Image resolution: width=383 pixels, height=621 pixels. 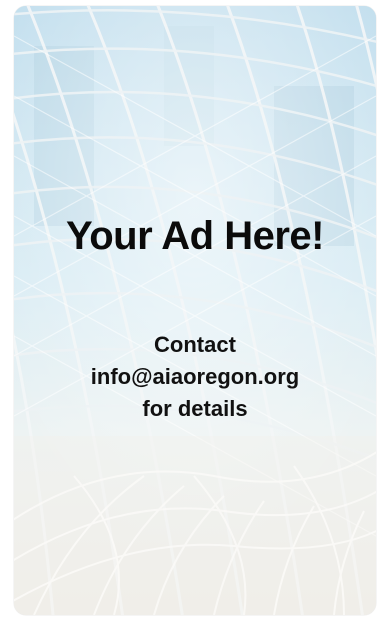 I want to click on contact-info: Contact info@aiaoregon.org for details, so click(x=195, y=377).